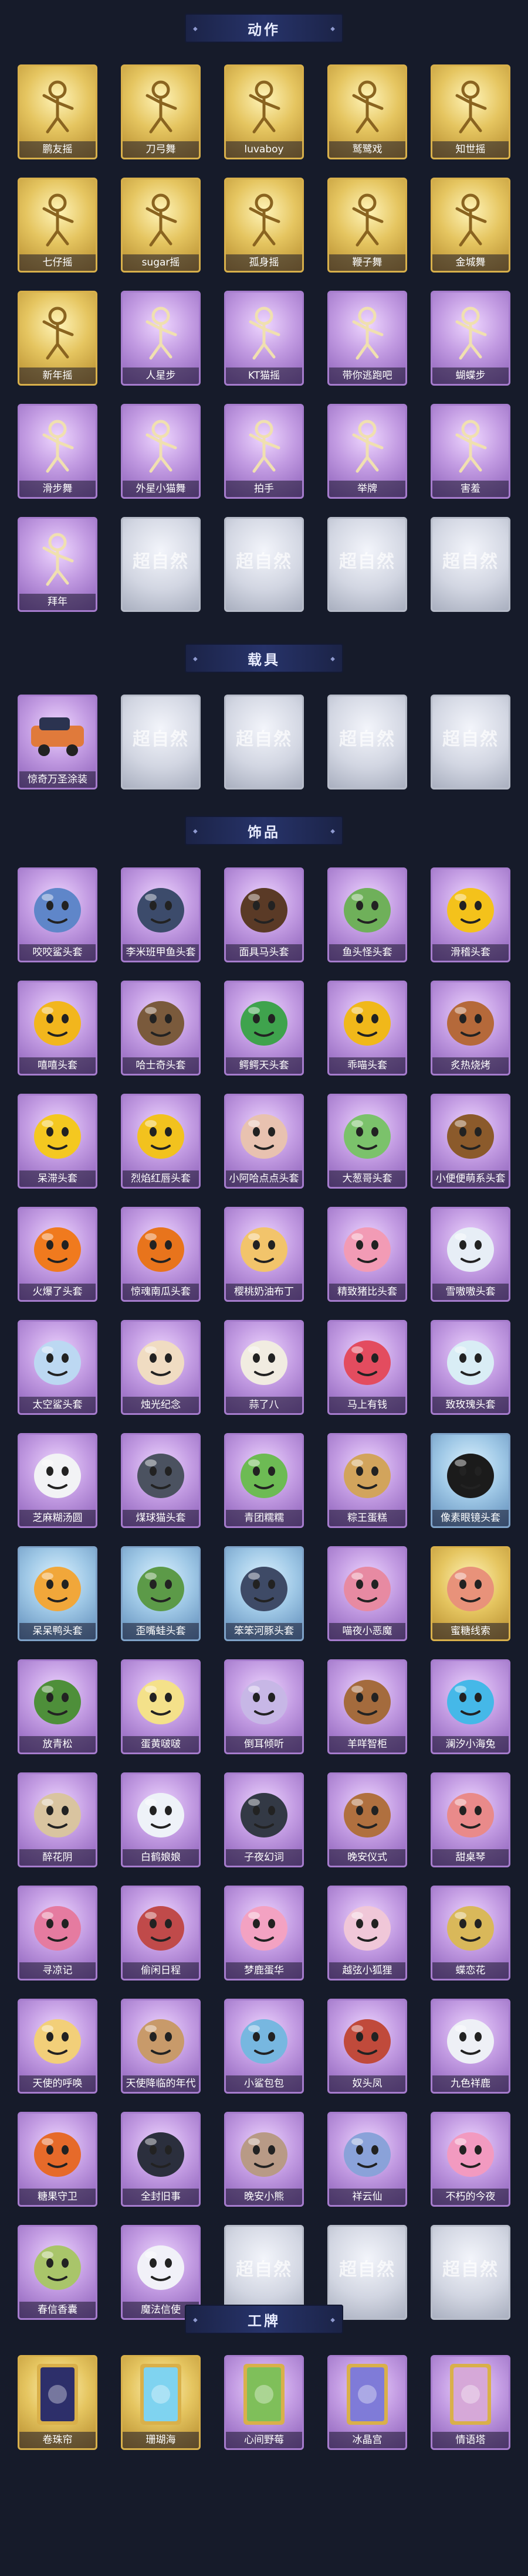 The image size is (528, 2576). I want to click on accessories-item-card: 哈士奇头套, so click(161, 1028).